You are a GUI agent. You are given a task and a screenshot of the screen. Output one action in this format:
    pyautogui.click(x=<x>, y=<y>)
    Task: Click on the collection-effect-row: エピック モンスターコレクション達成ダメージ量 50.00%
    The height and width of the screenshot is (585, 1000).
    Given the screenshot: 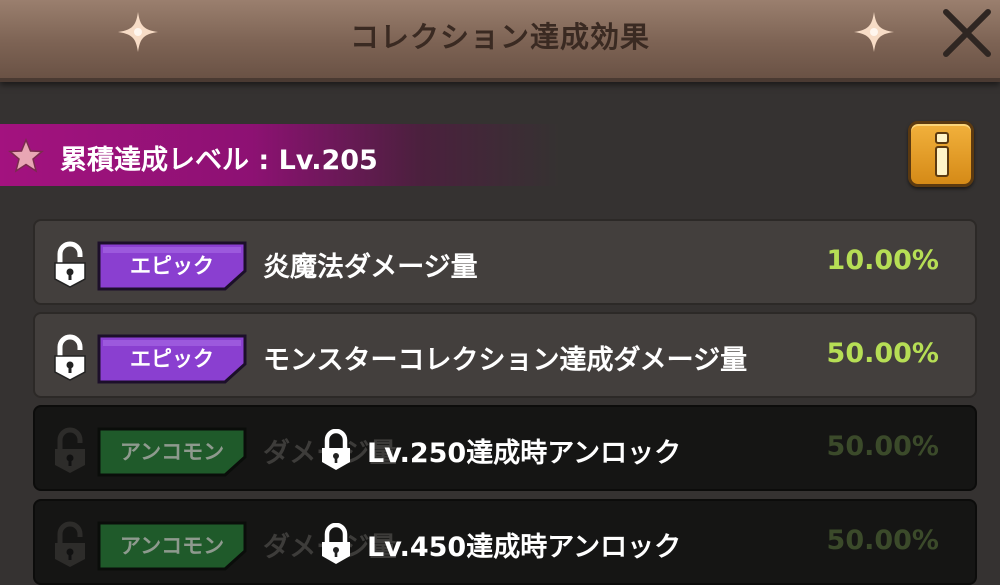 What is the action you would take?
    pyautogui.click(x=505, y=355)
    